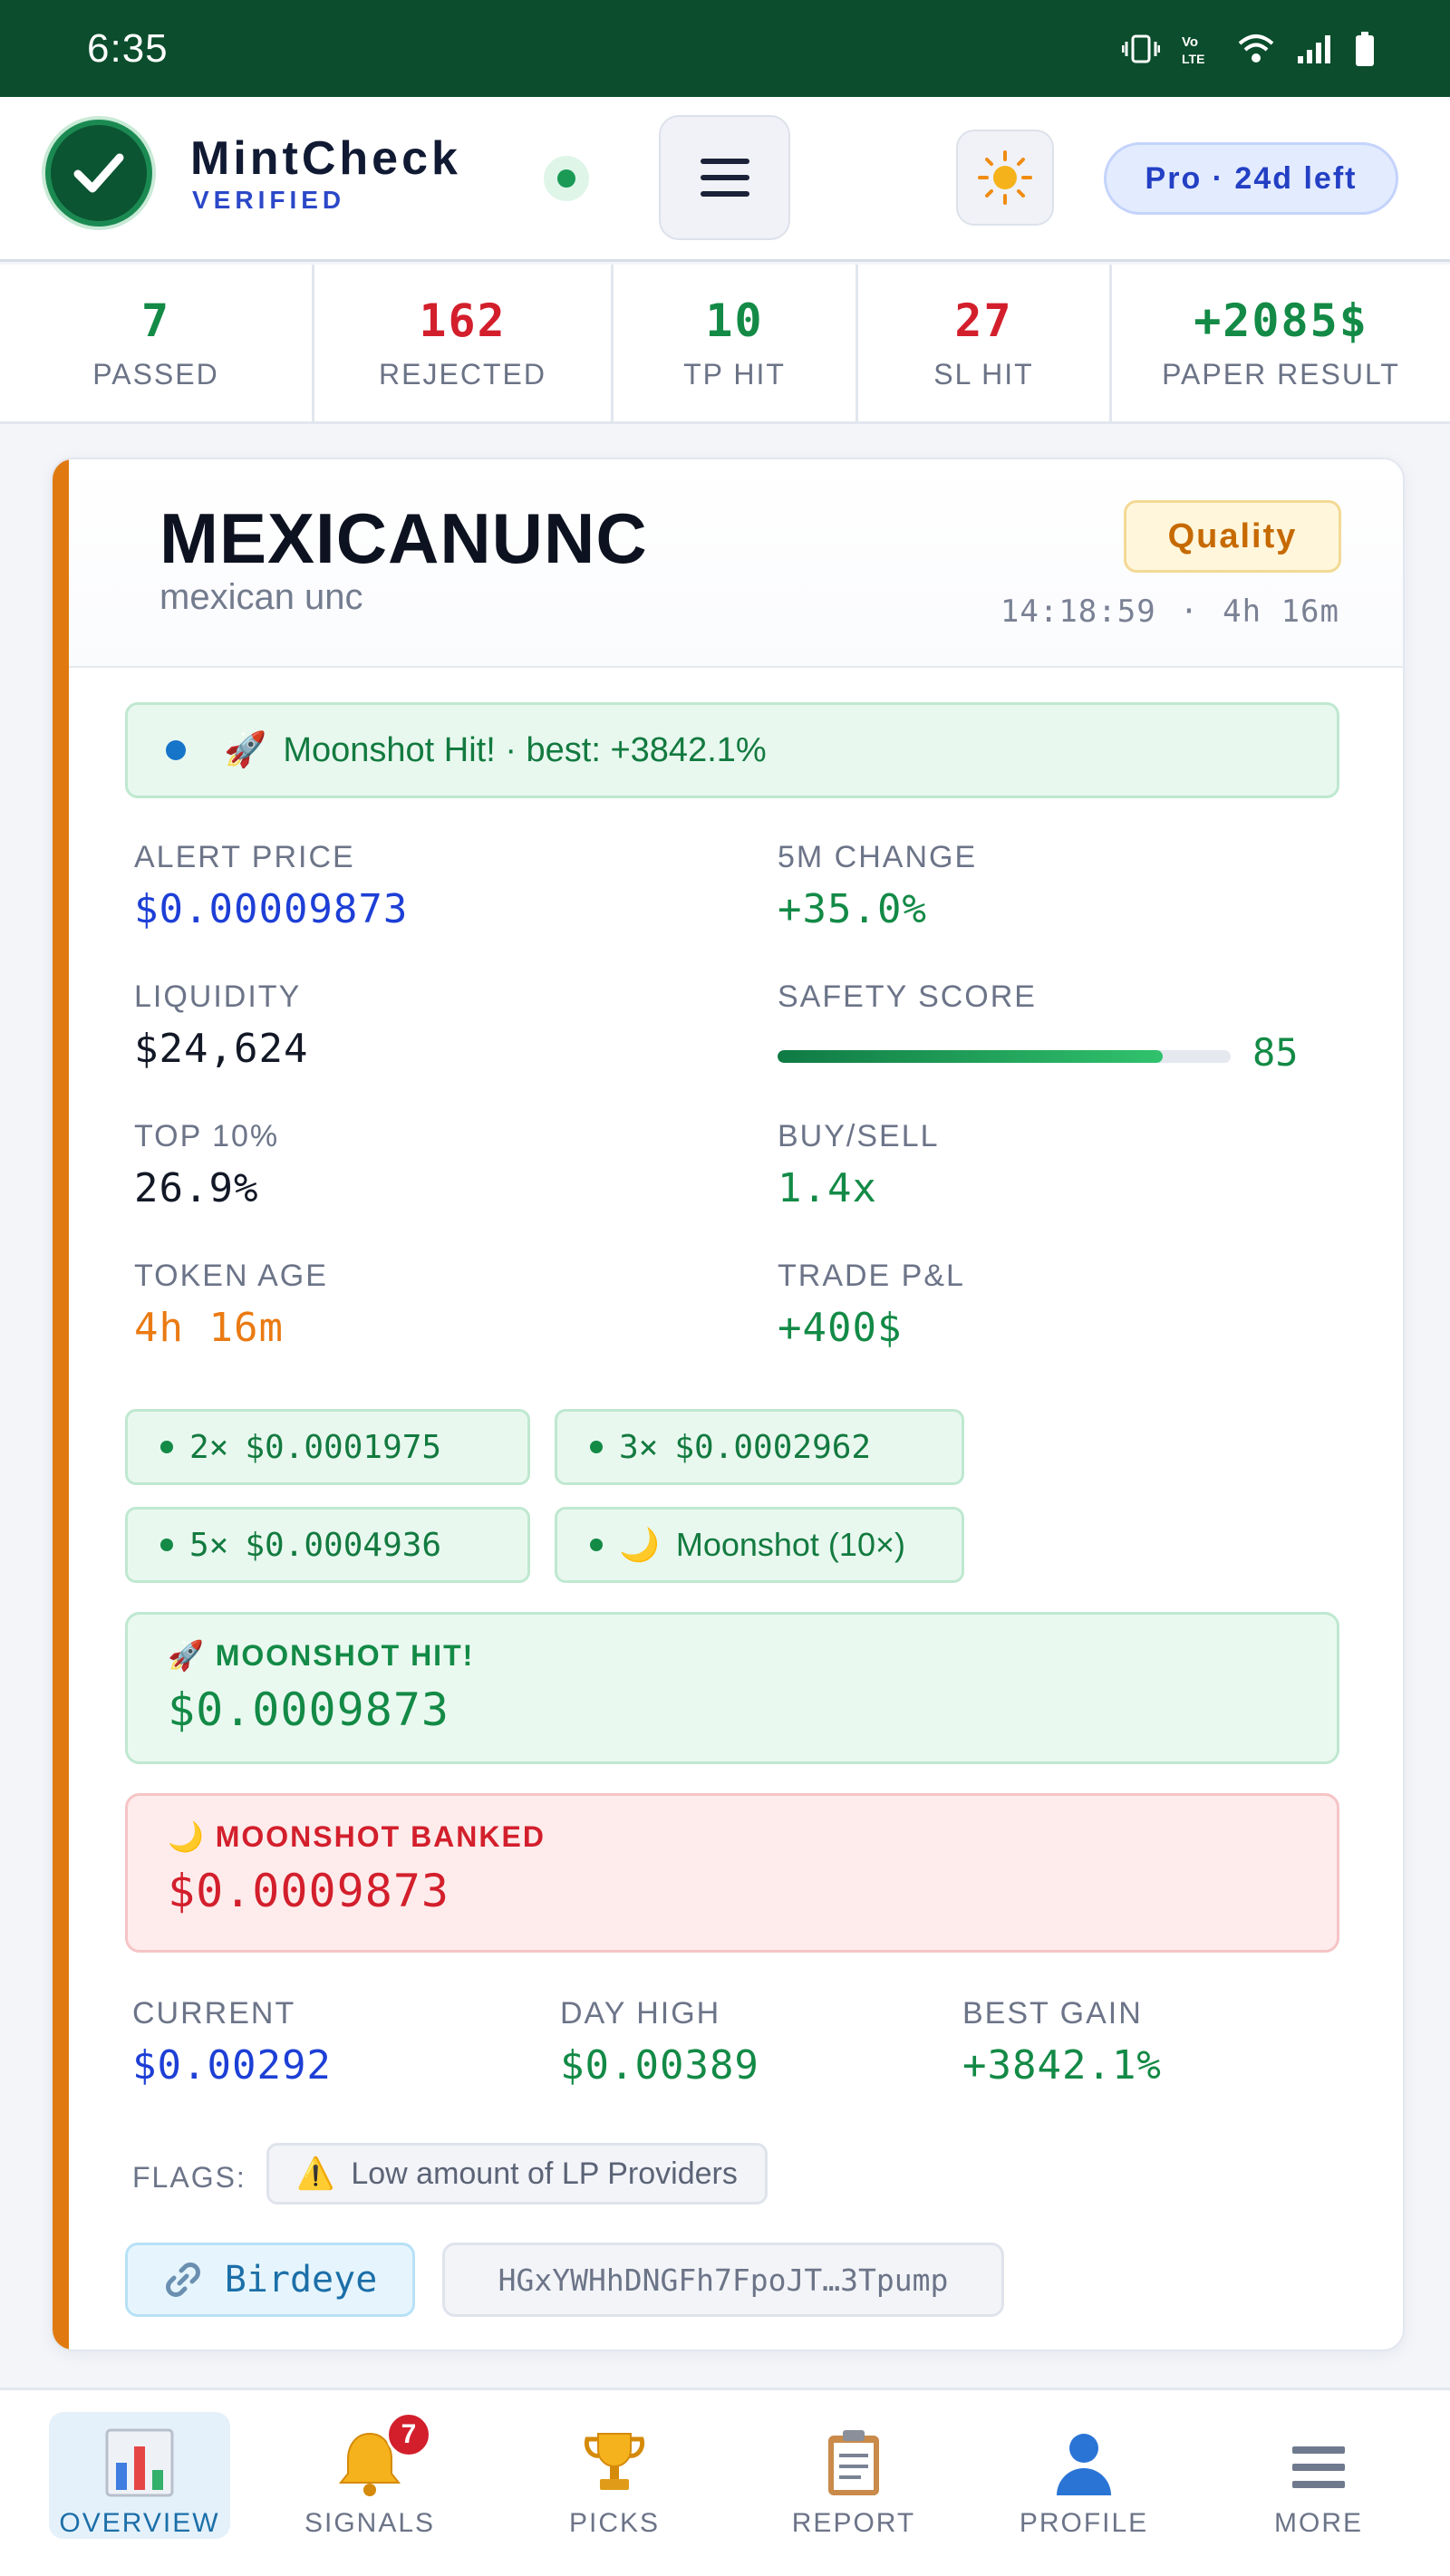  I want to click on trophy-icon, so click(614, 2458).